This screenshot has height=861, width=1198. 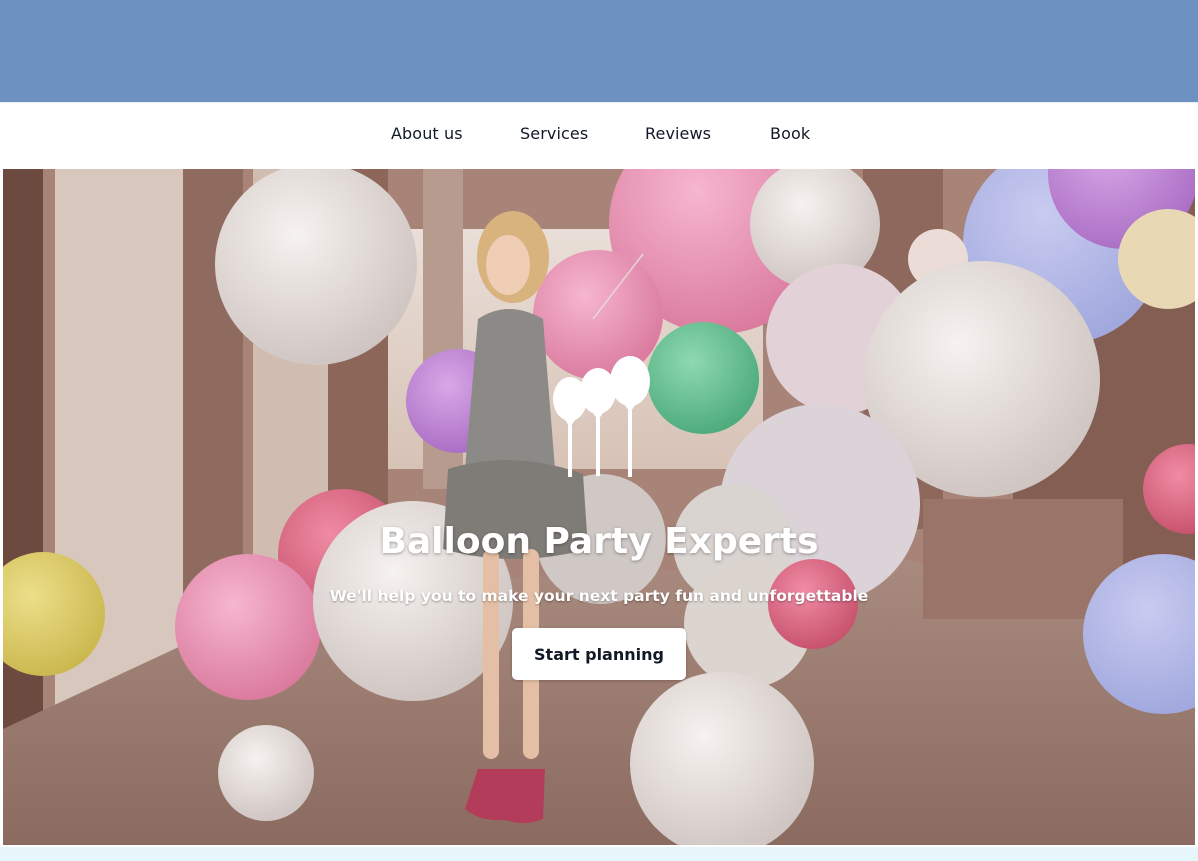 I want to click on hero-title: Balloon Party Experts, so click(x=599, y=541).